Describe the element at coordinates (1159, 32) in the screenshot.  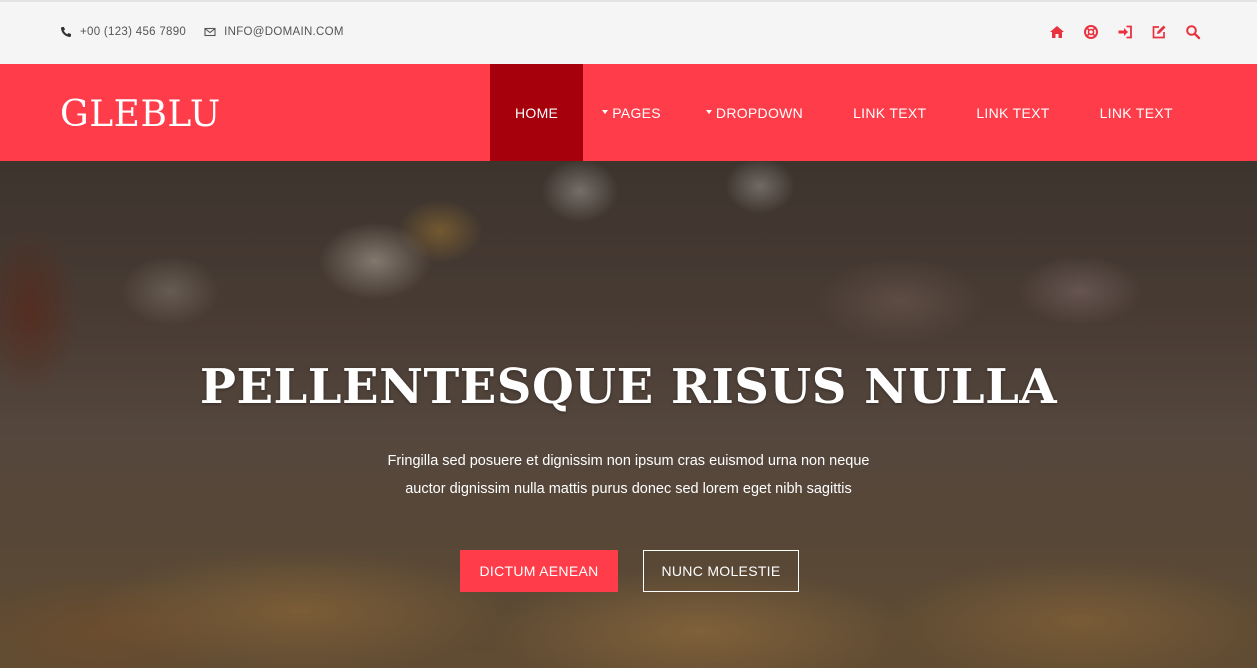
I see `edit-icon` at that location.